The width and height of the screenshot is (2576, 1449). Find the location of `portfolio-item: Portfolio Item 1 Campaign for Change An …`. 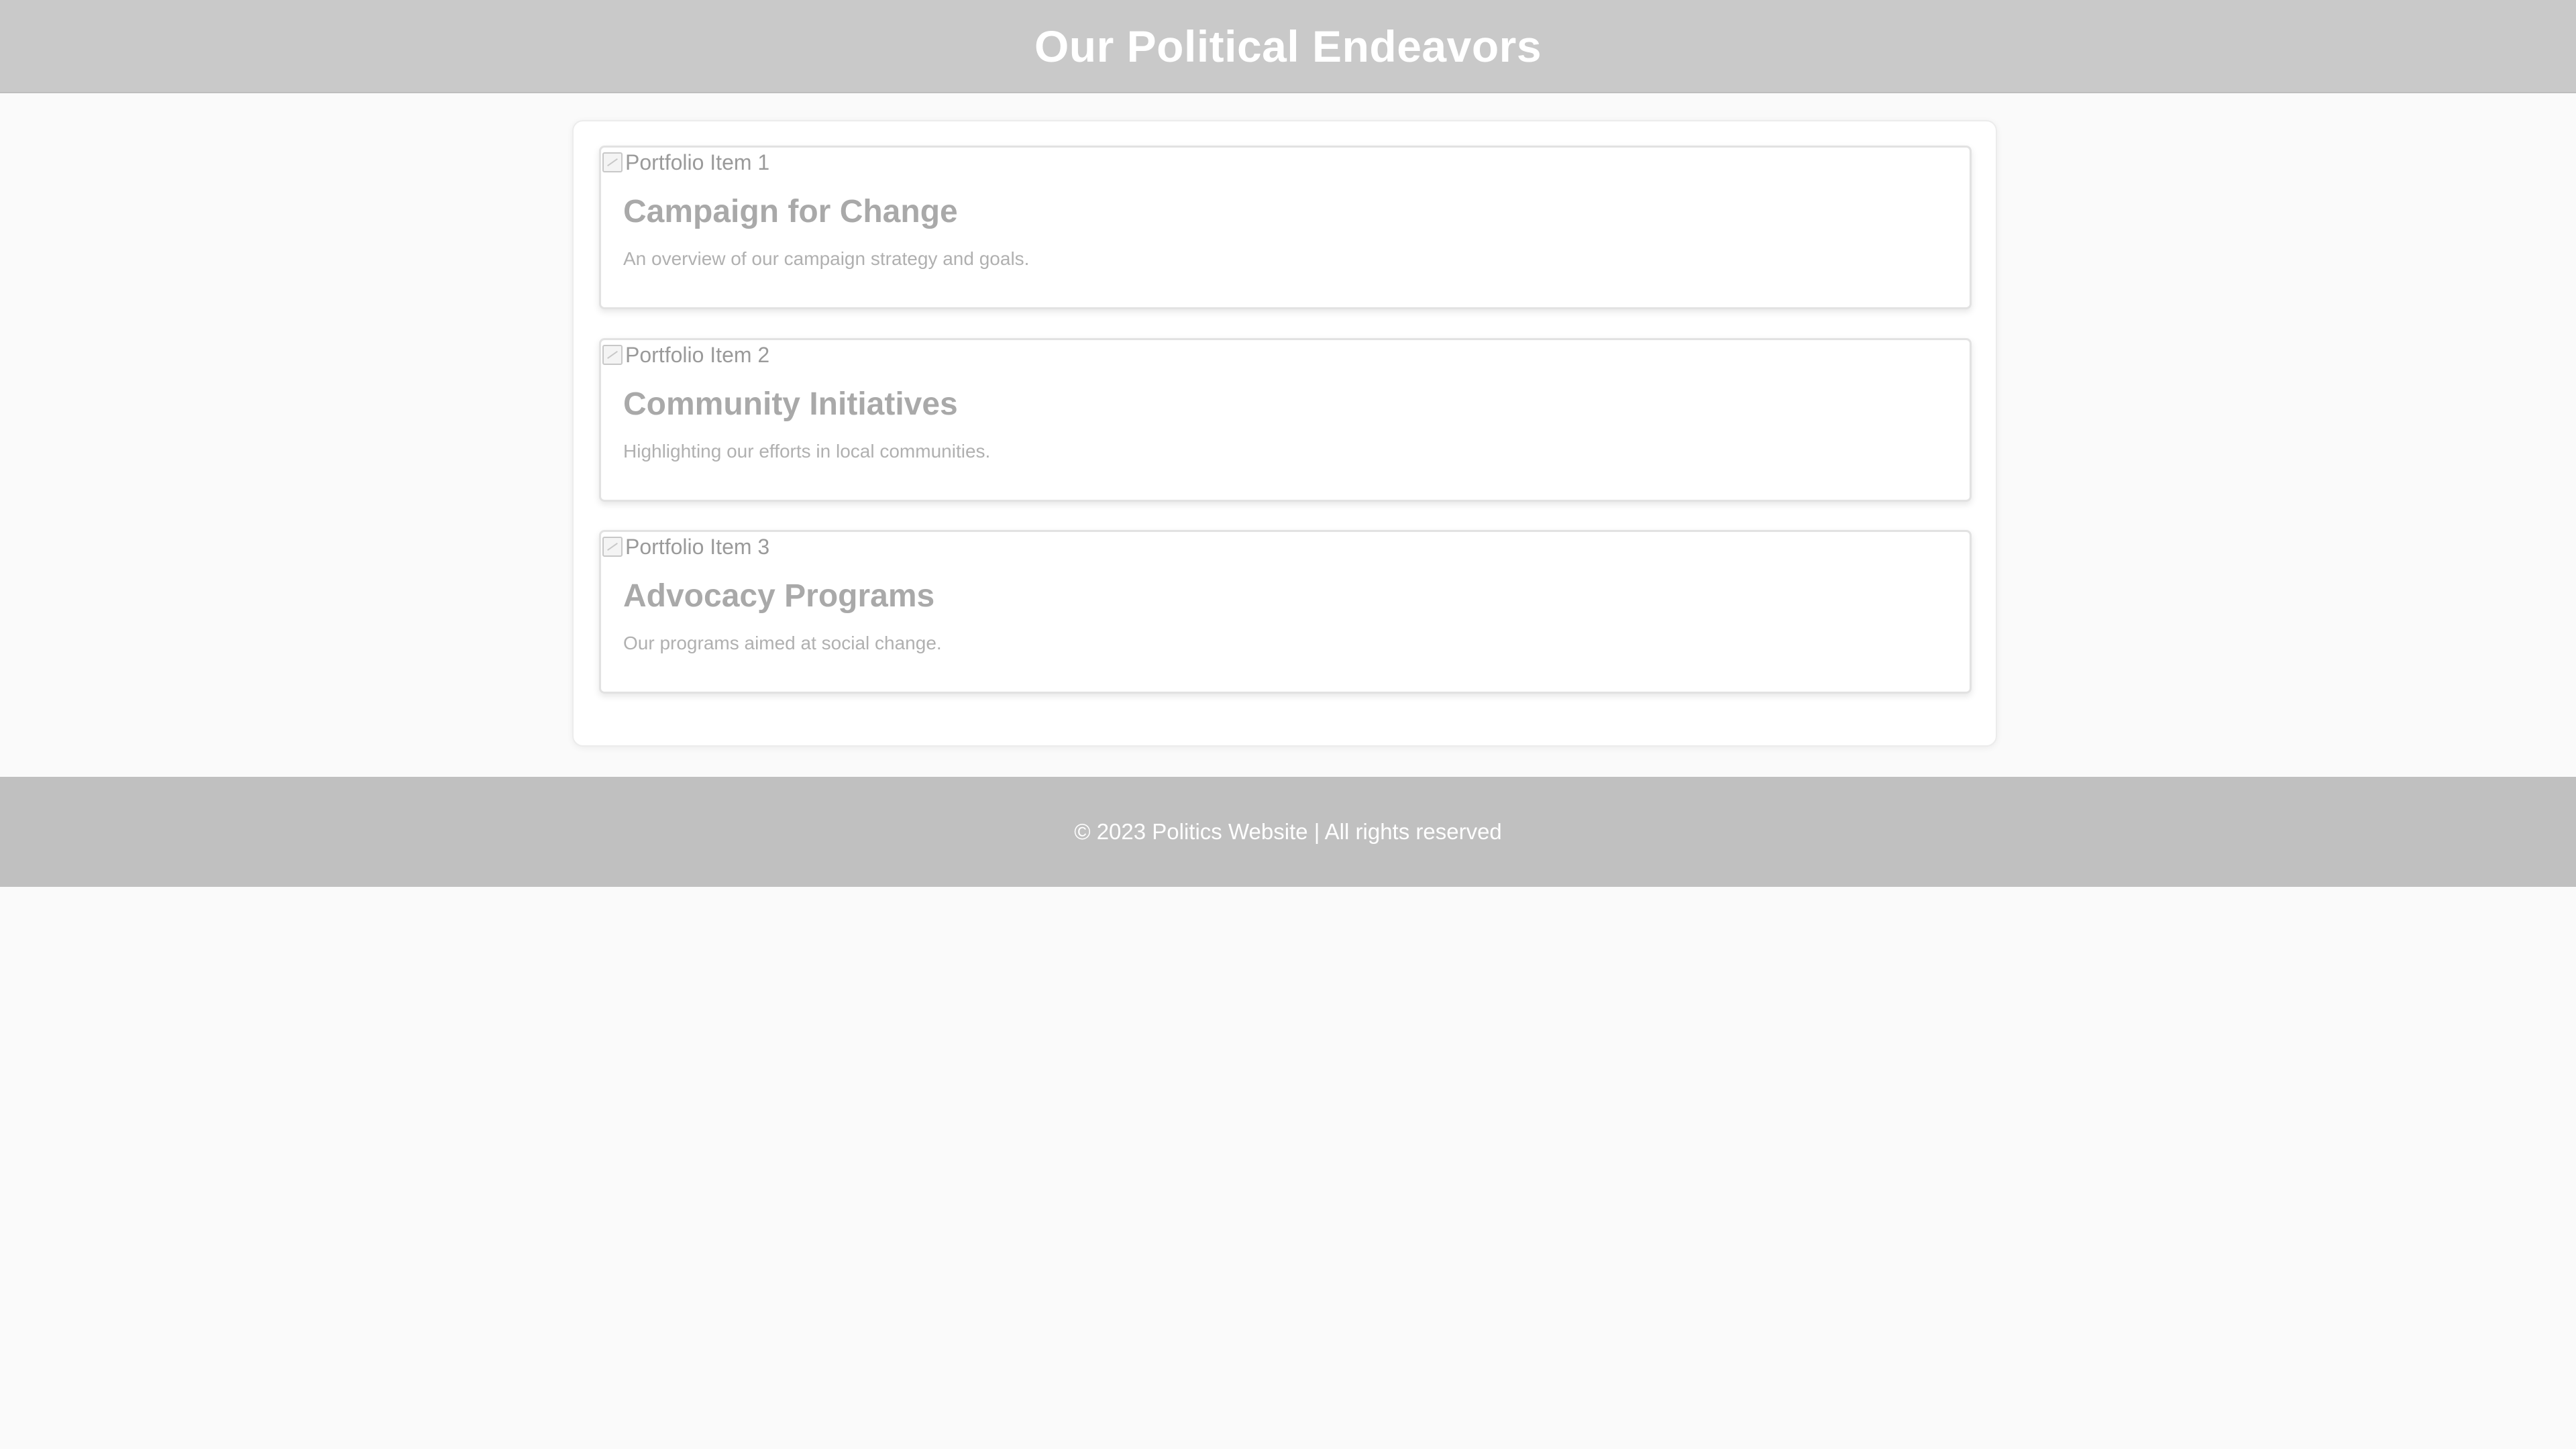

portfolio-item: Portfolio Item 1 Campaign for Change An … is located at coordinates (1285, 227).